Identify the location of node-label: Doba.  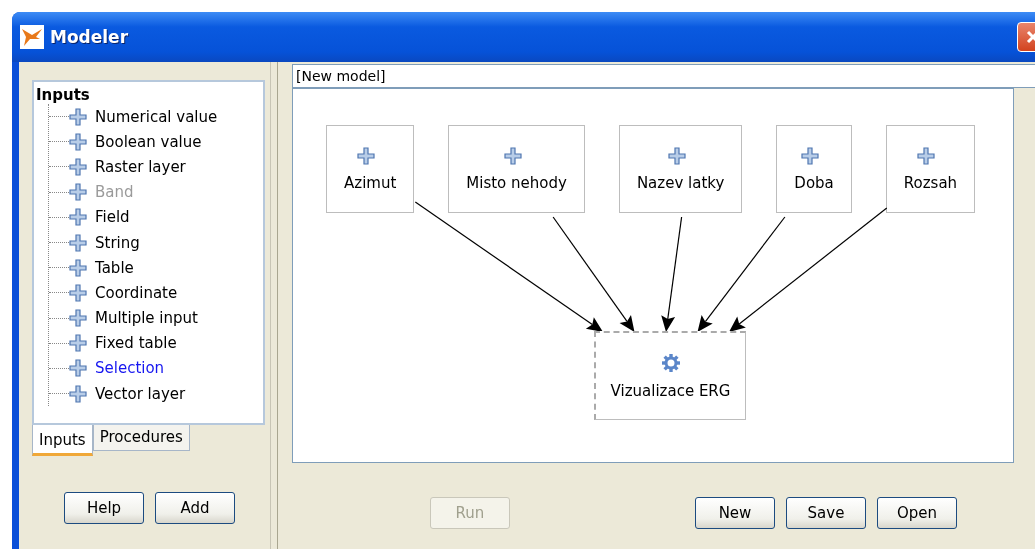
(814, 182).